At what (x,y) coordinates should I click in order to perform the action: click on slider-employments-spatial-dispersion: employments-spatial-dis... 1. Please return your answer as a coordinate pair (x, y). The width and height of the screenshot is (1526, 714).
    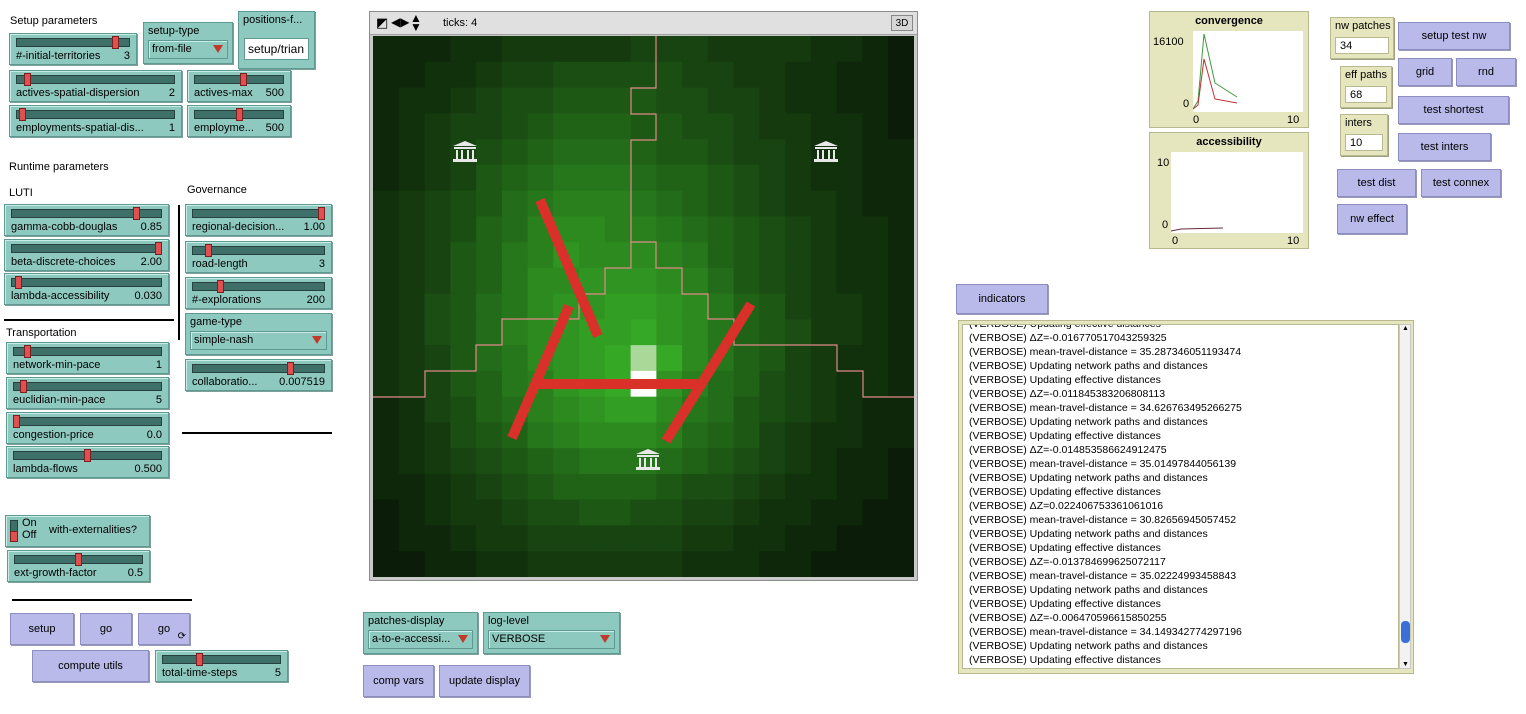
    Looking at the image, I should click on (95, 121).